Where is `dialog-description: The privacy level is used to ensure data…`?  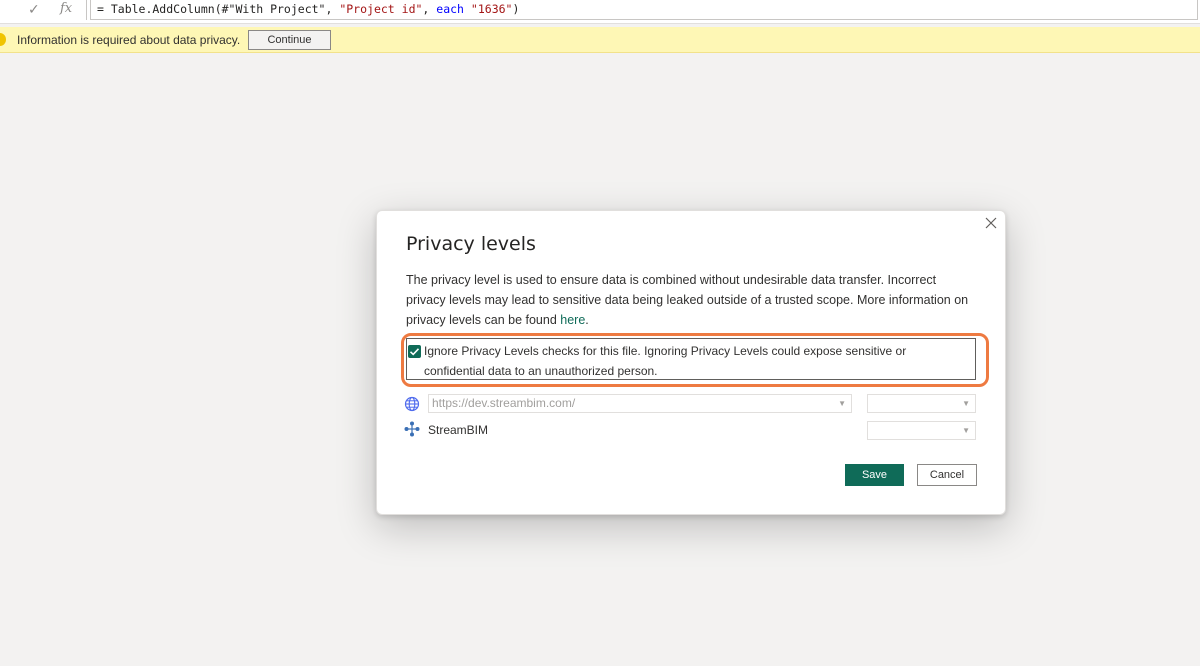
dialog-description: The privacy level is used to ensure data… is located at coordinates (691, 300).